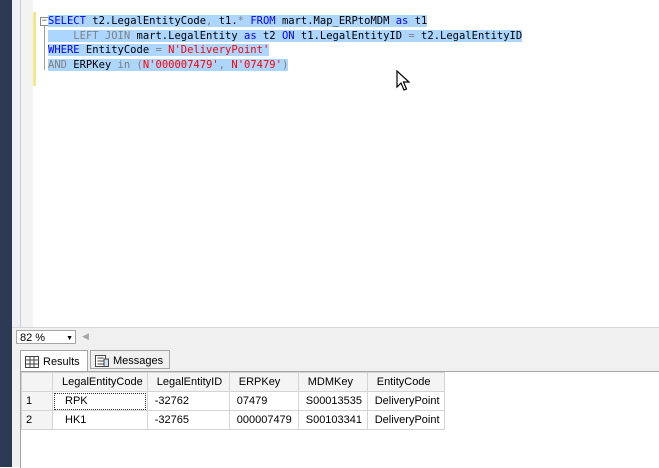 The image size is (659, 468). What do you see at coordinates (117, 50) in the screenshot?
I see `code-token: EntityCode` at bounding box center [117, 50].